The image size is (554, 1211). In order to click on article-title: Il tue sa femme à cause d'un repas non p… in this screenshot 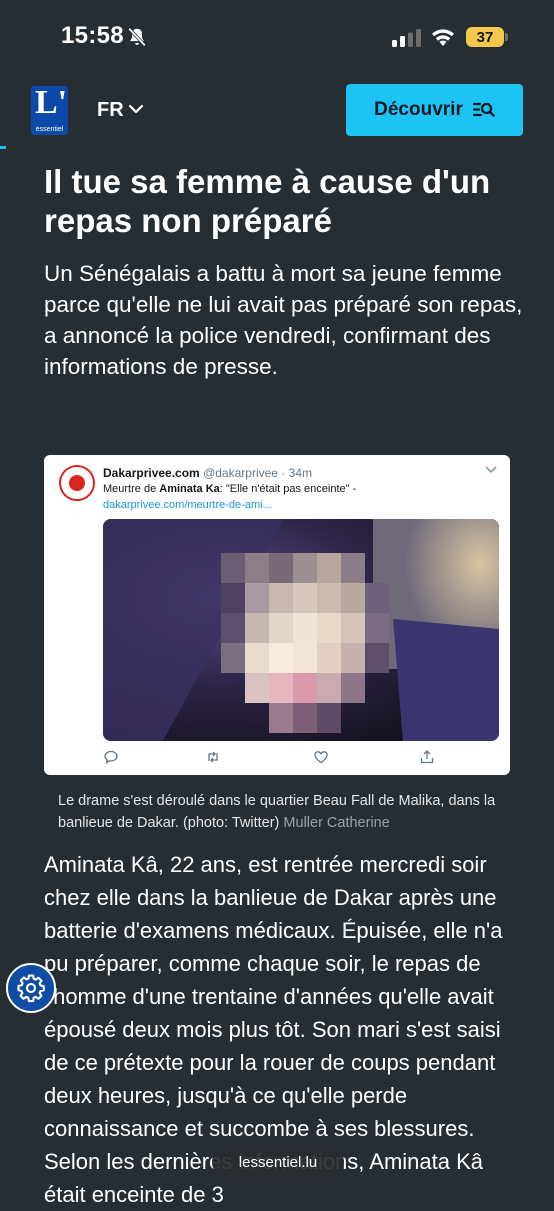, I will do `click(267, 201)`.